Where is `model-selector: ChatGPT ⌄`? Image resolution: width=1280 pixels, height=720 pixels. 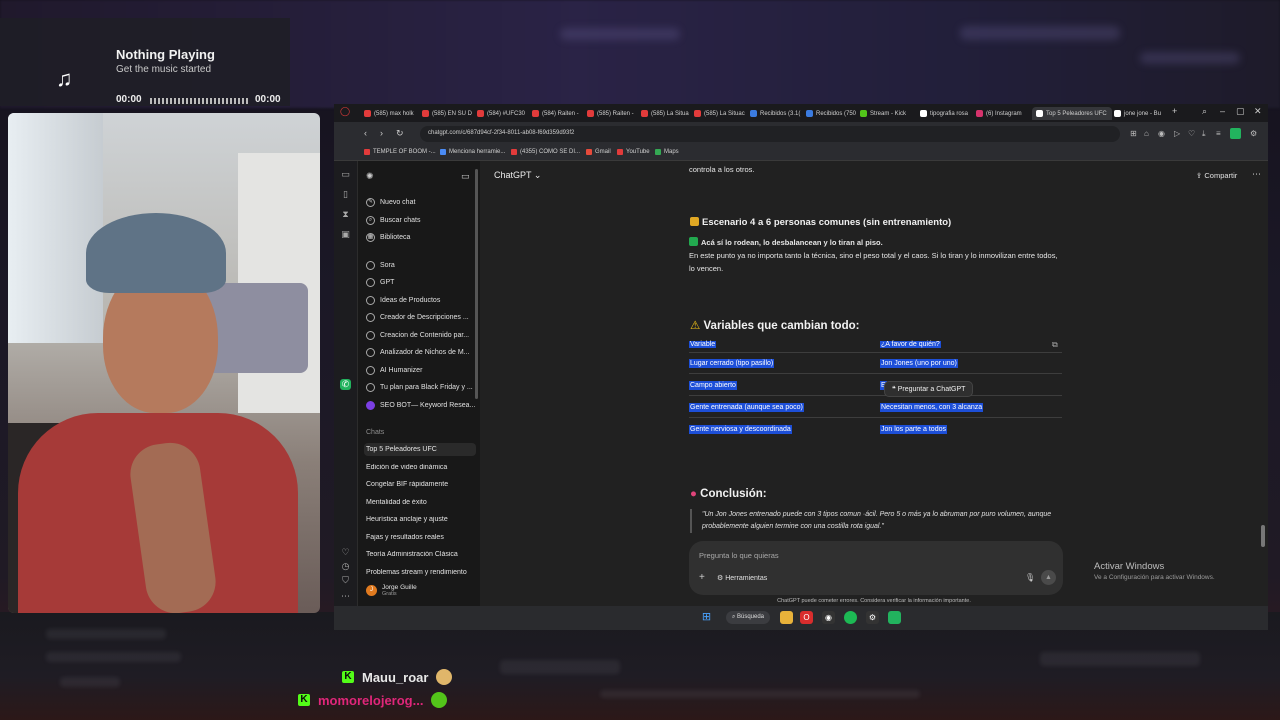 model-selector: ChatGPT ⌄ is located at coordinates (517, 175).